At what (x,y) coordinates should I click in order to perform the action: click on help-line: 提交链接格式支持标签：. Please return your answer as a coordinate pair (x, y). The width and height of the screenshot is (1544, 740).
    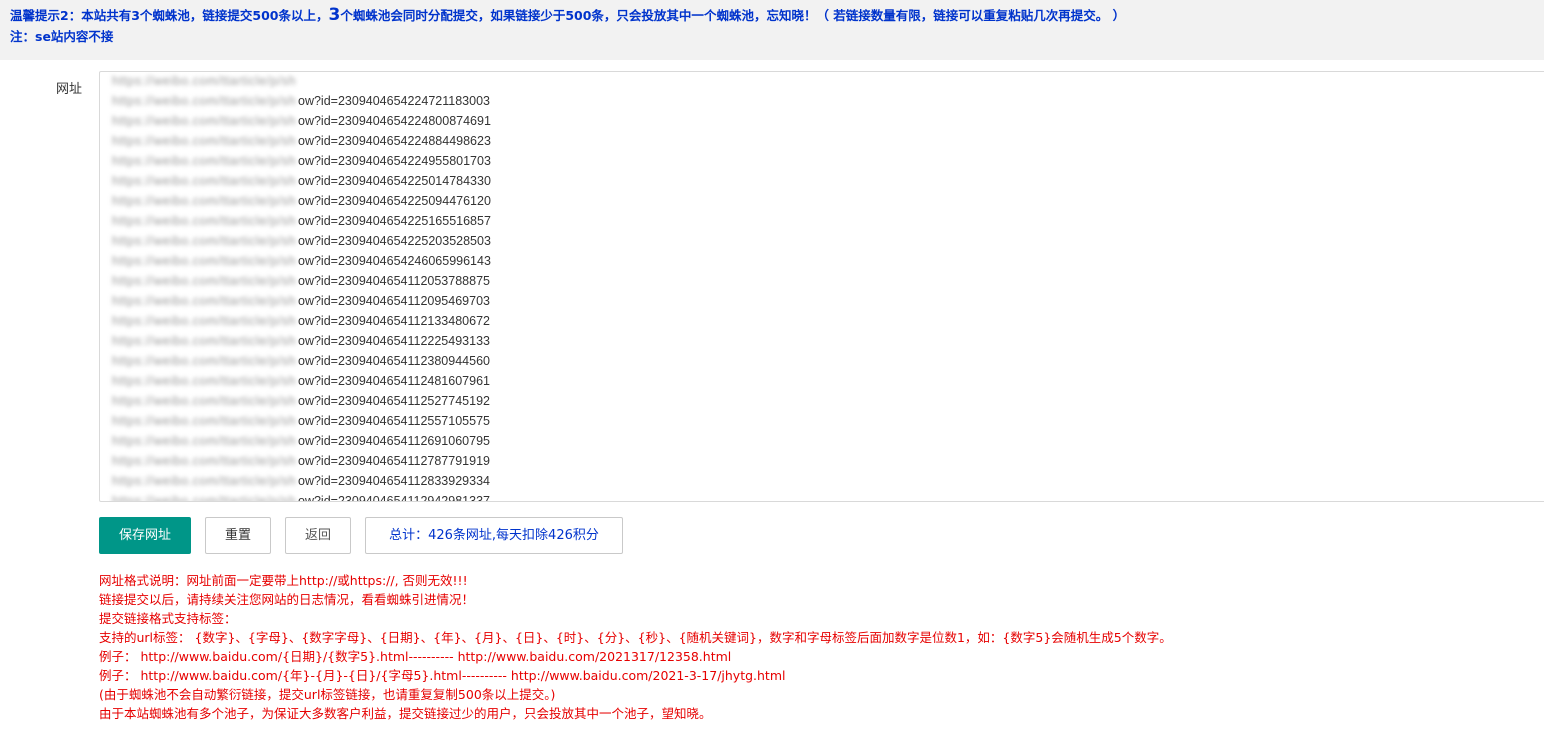
    Looking at the image, I should click on (168, 618).